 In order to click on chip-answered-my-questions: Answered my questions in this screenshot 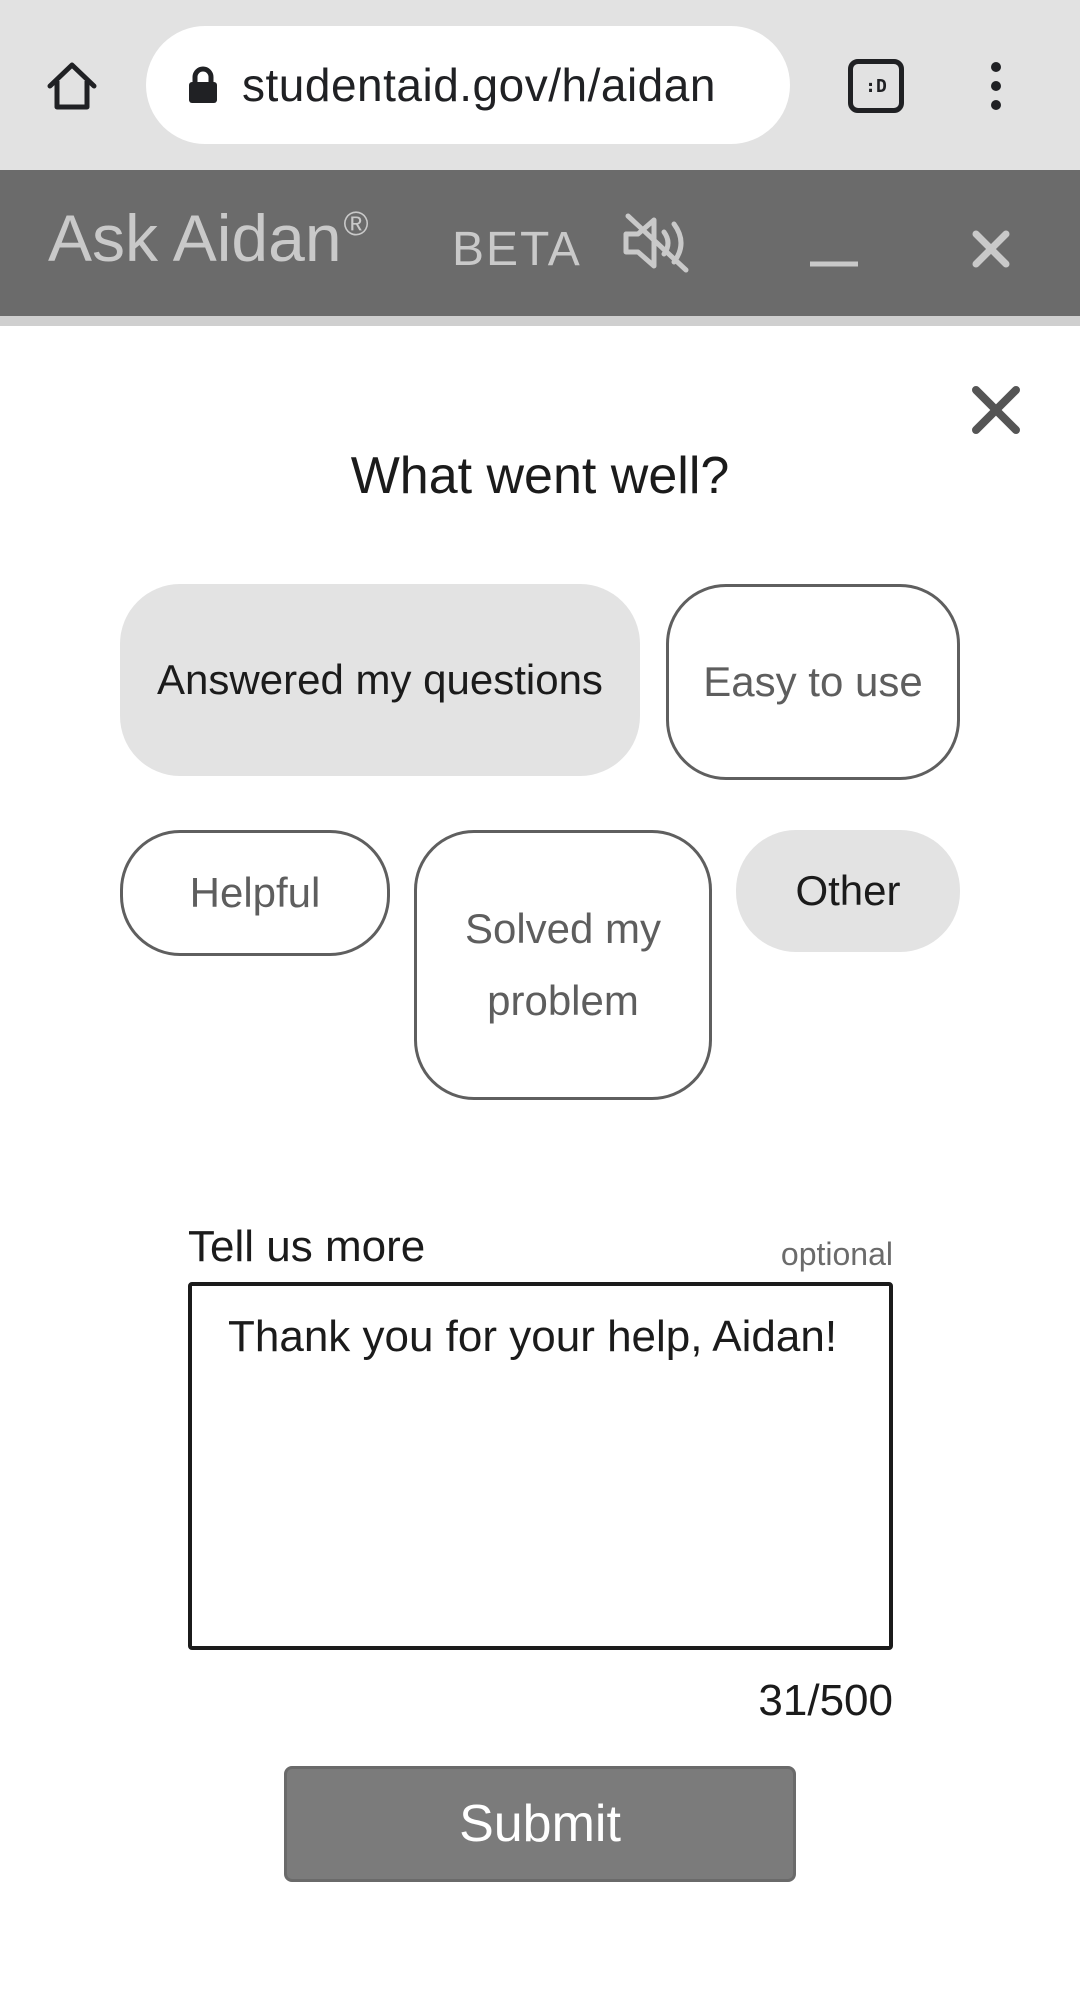, I will do `click(380, 680)`.